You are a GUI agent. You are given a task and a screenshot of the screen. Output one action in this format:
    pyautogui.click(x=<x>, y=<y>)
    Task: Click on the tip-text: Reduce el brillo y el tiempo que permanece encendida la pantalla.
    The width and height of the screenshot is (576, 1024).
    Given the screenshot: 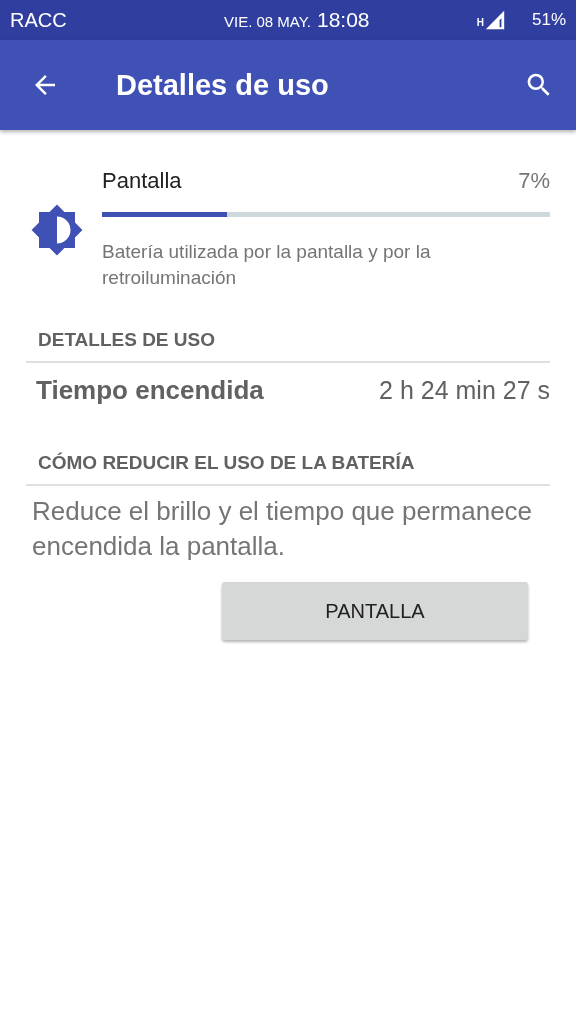 What is the action you would take?
    pyautogui.click(x=283, y=529)
    